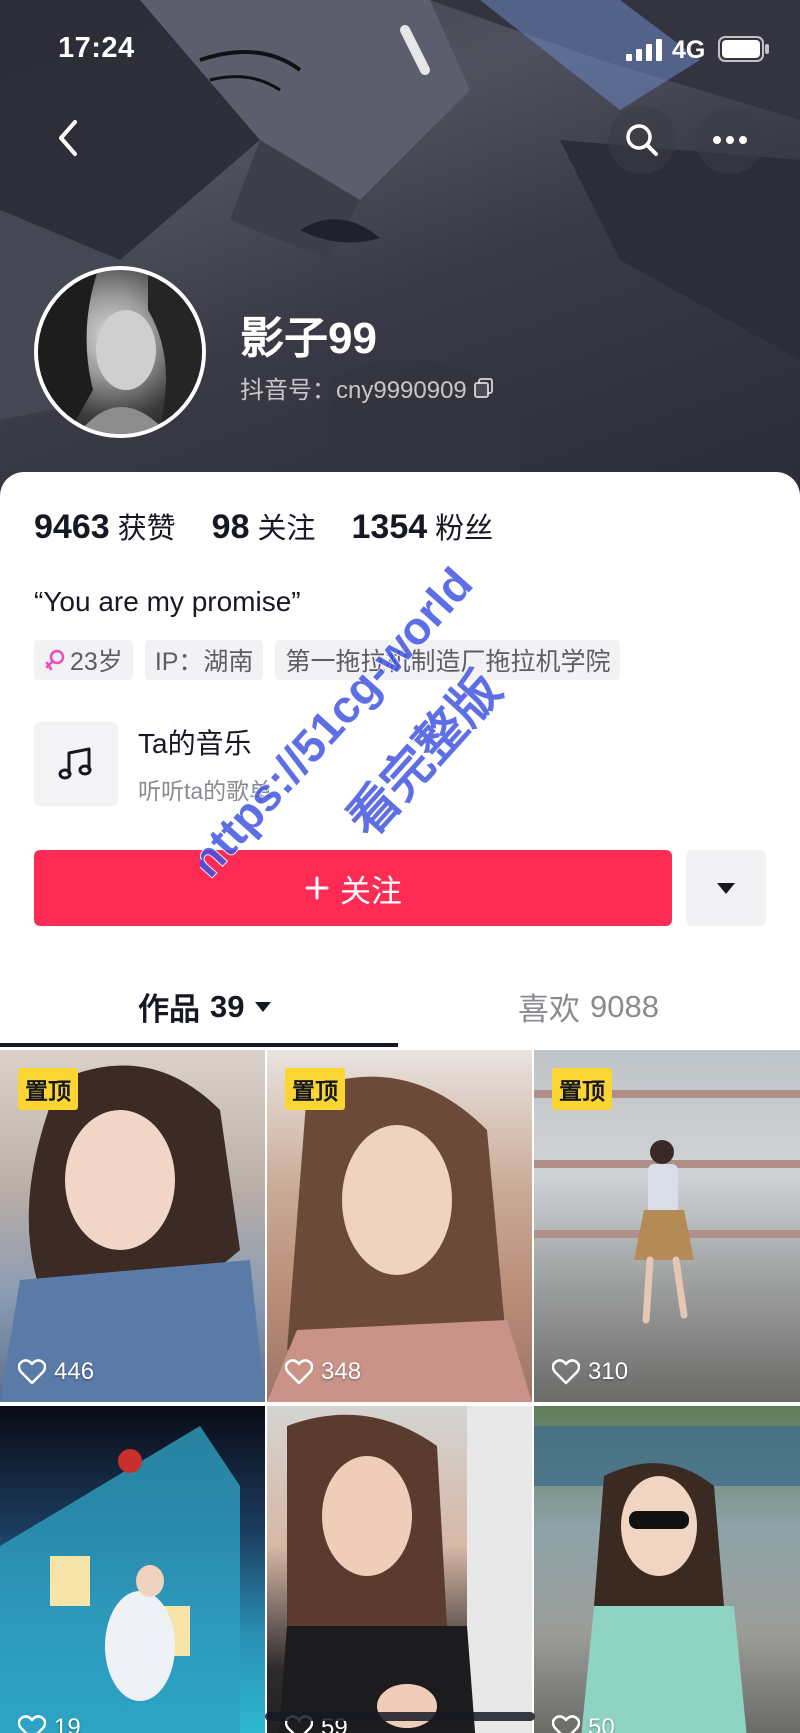  Describe the element at coordinates (608, 1371) in the screenshot. I see `video-likes-count: 310` at that location.